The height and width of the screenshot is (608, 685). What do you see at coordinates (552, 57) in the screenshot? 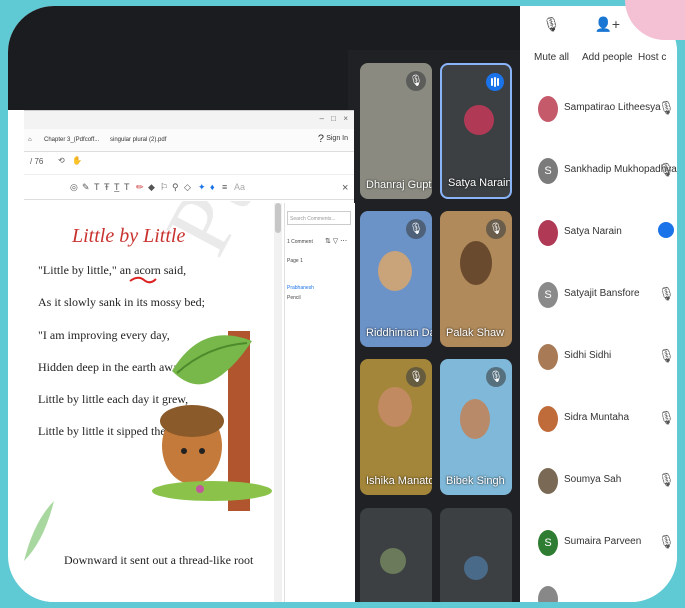
I see `mute-all-label: Mute all` at bounding box center [552, 57].